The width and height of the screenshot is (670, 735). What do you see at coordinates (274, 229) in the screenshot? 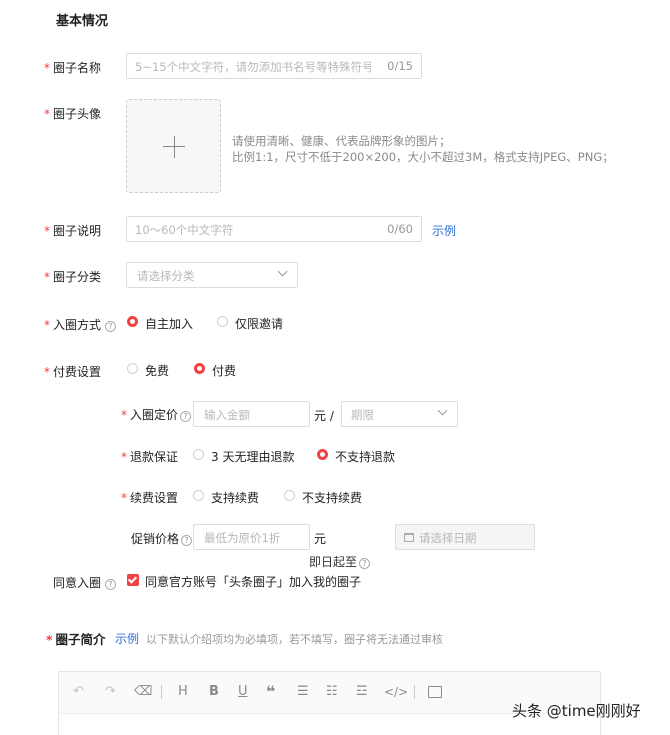
I see `desc-input: 10～60个中文字符 0/60` at bounding box center [274, 229].